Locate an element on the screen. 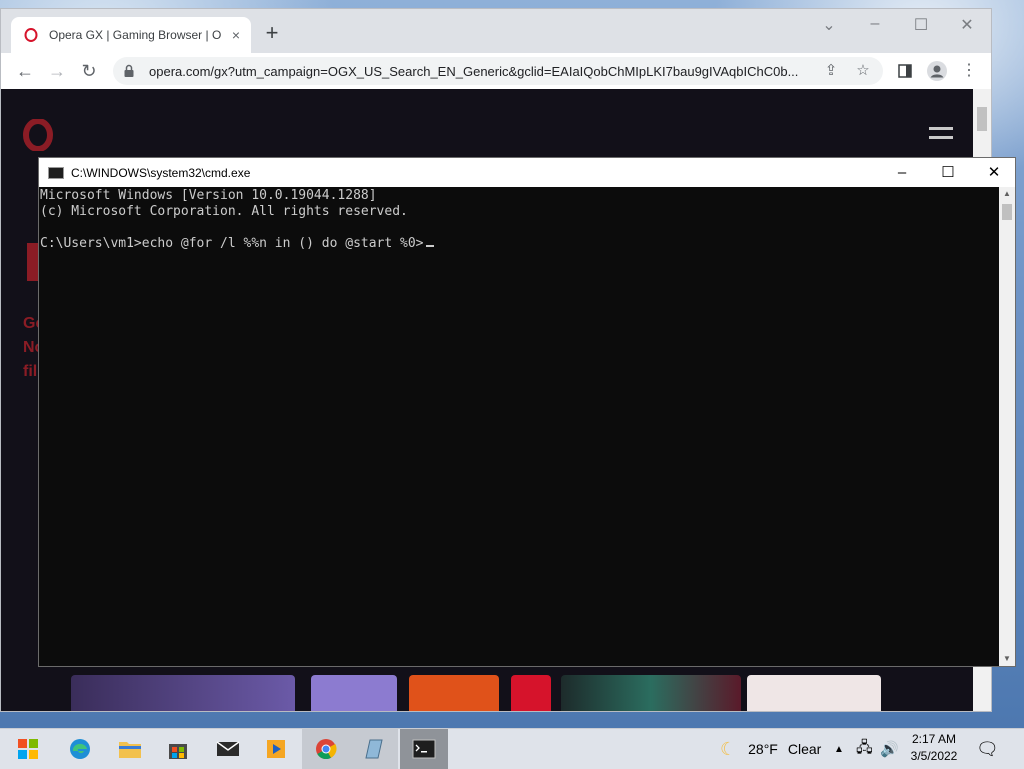 Image resolution: width=1024 pixels, height=769 pixels. tab-close-icon: × is located at coordinates (236, 35).